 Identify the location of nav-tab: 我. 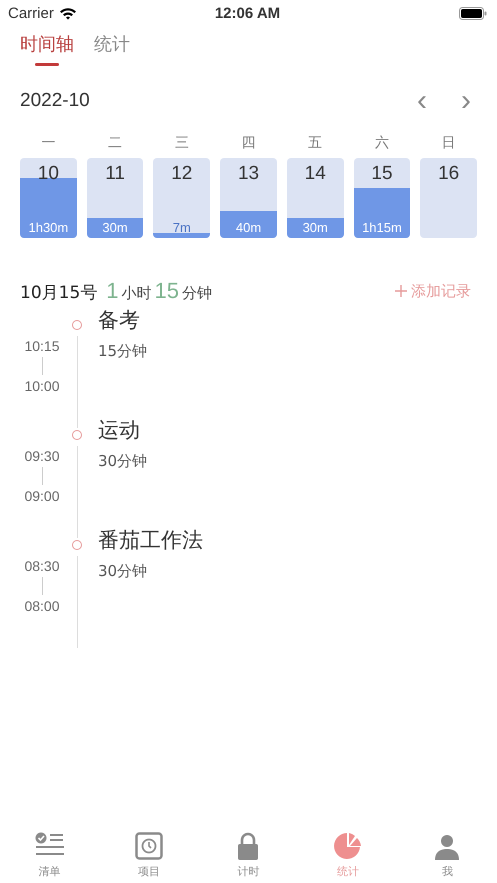
(447, 851).